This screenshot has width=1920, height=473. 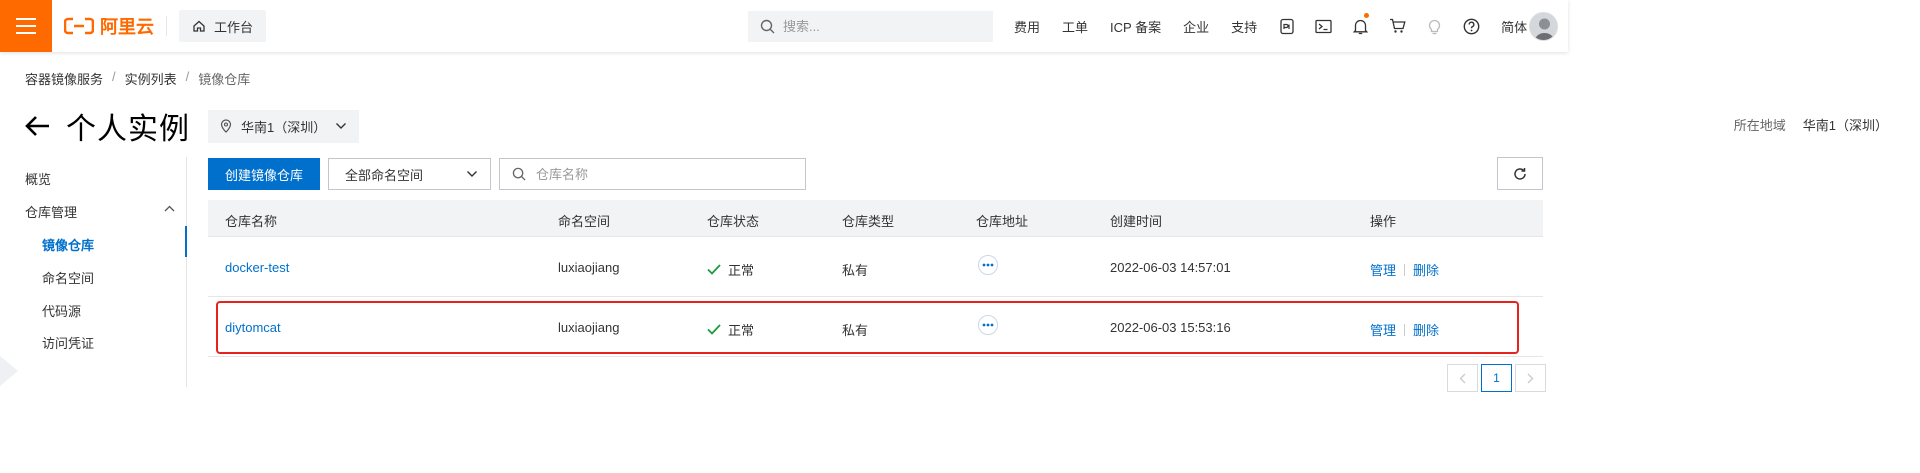 I want to click on workbench-button: 工作台, so click(x=223, y=26).